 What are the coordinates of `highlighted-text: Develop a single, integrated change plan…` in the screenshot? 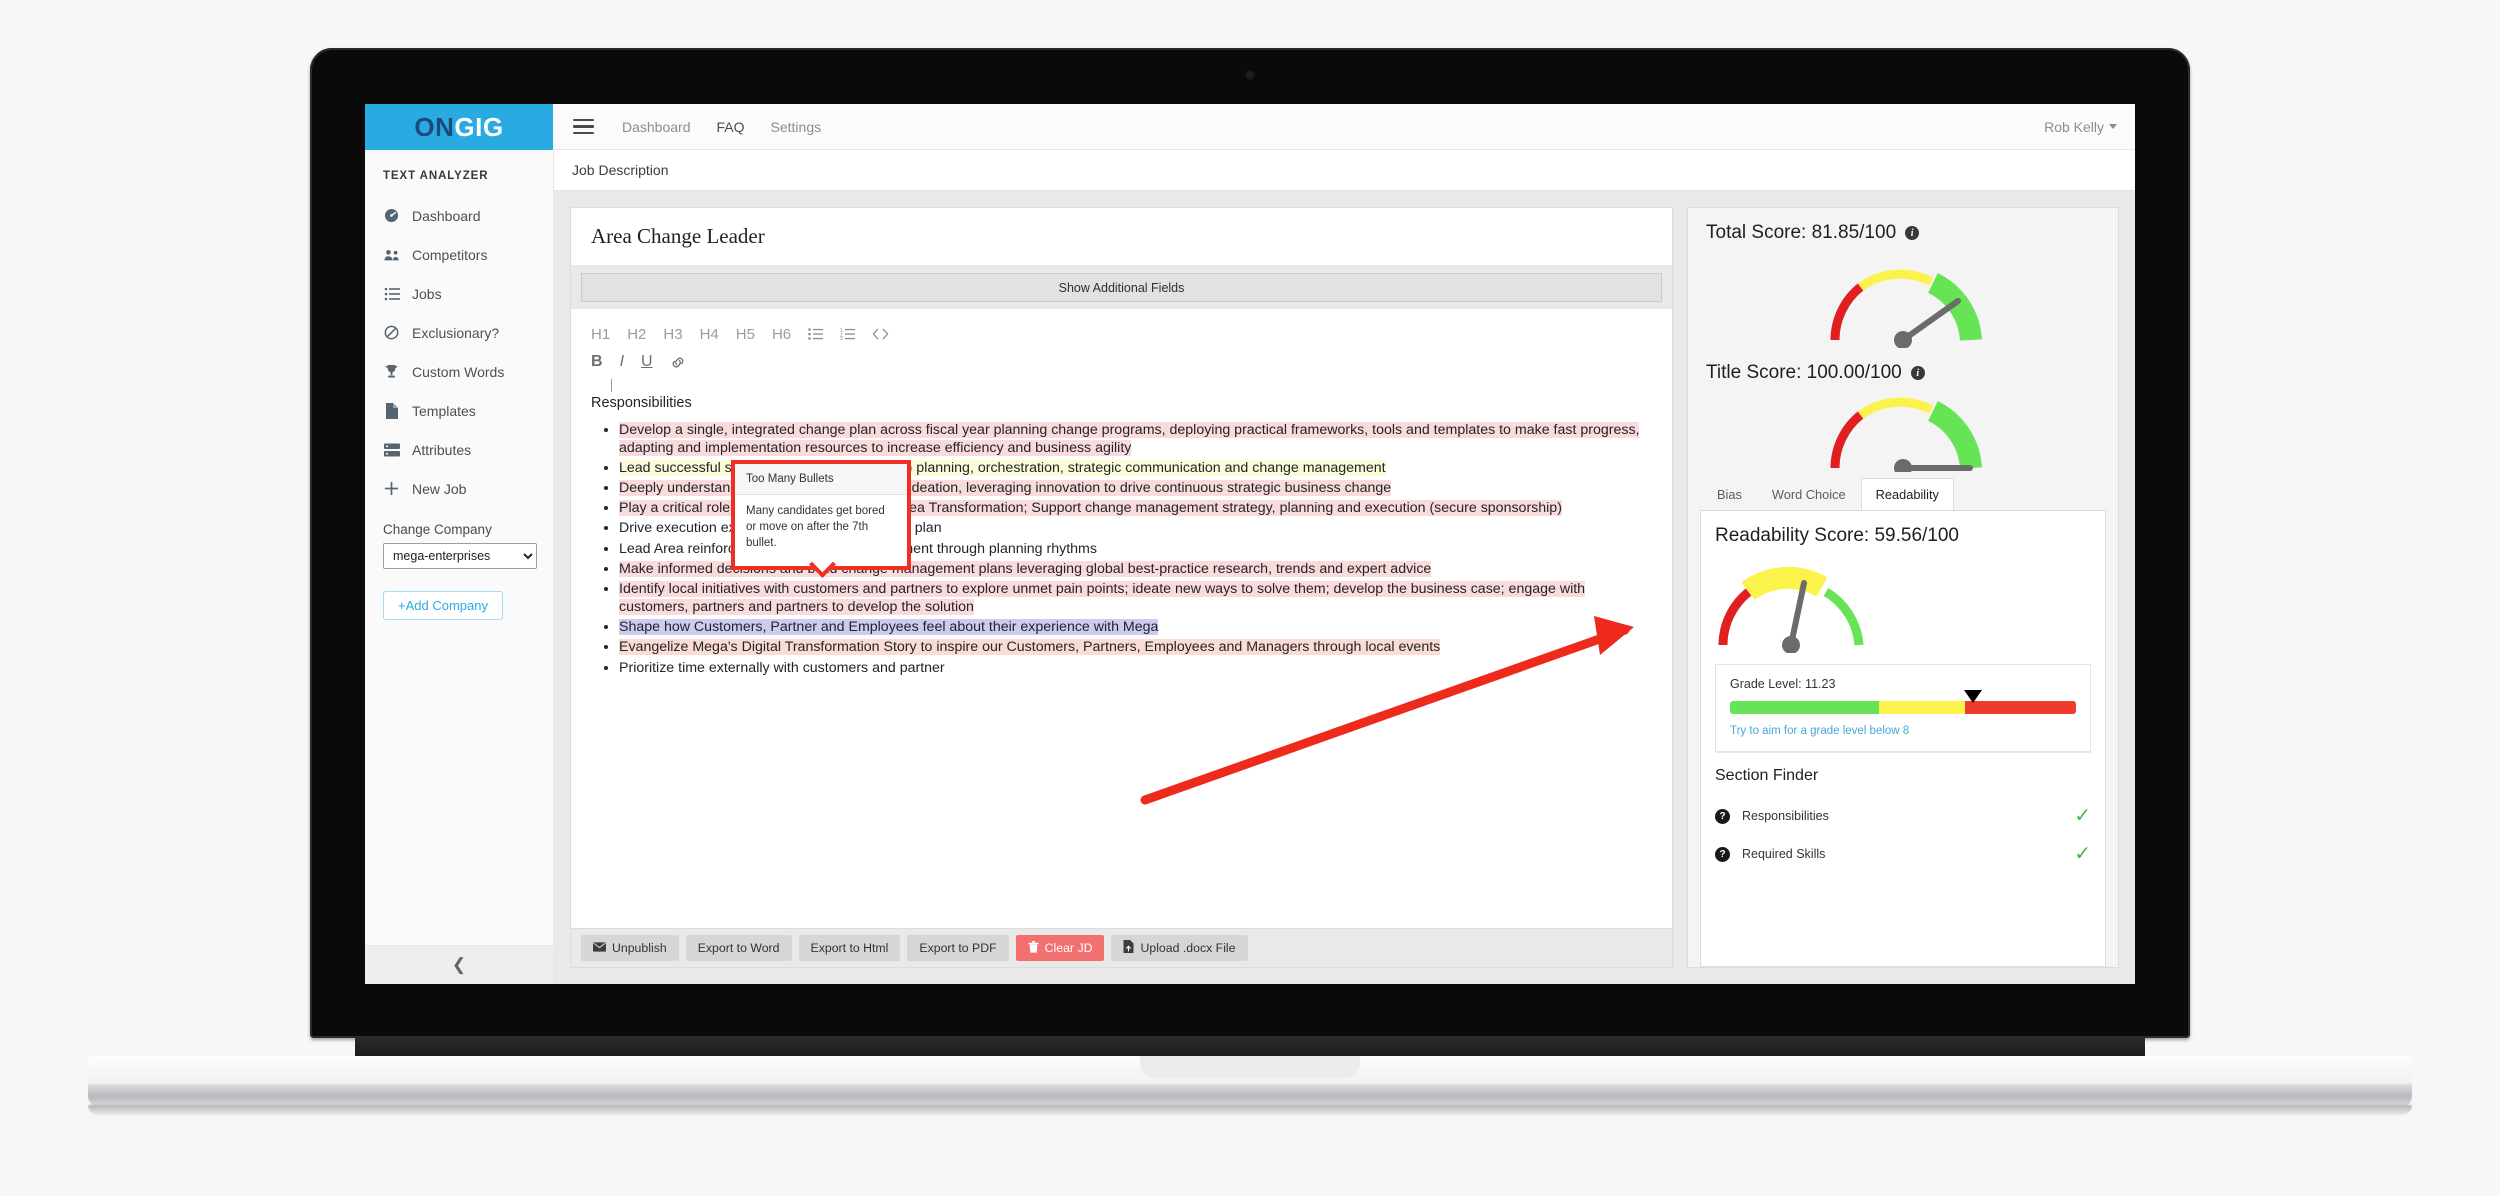 It's located at (1129, 438).